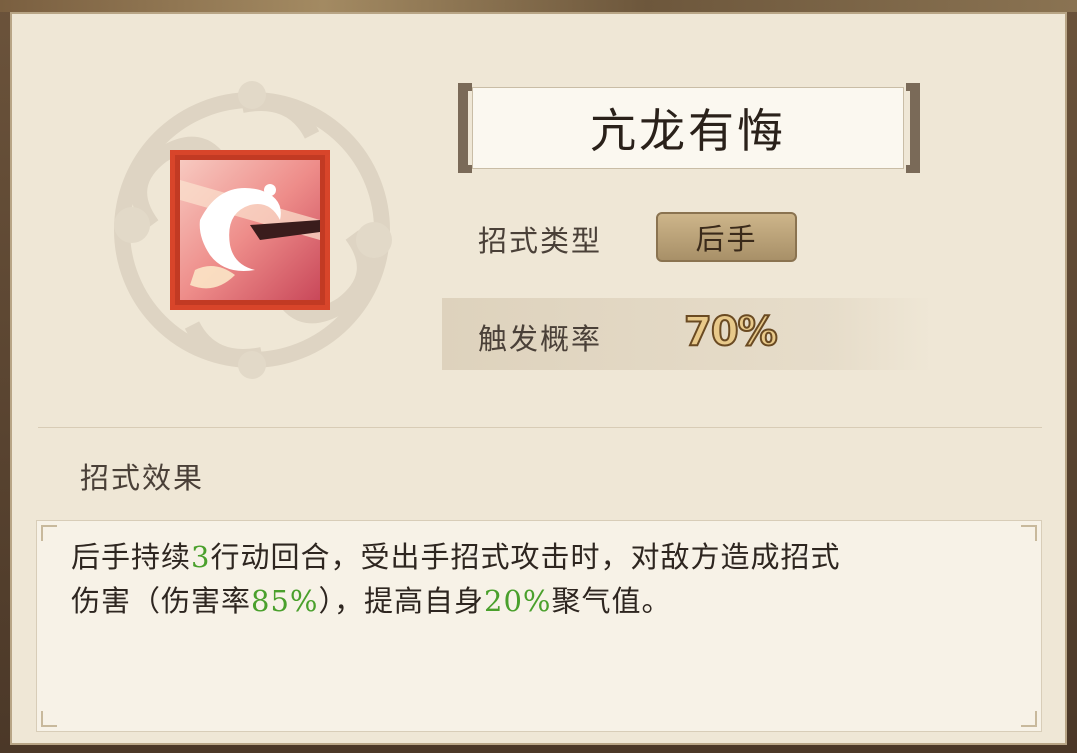 This screenshot has height=753, width=1077. Describe the element at coordinates (913, 128) in the screenshot. I see `title-bracket-right` at that location.